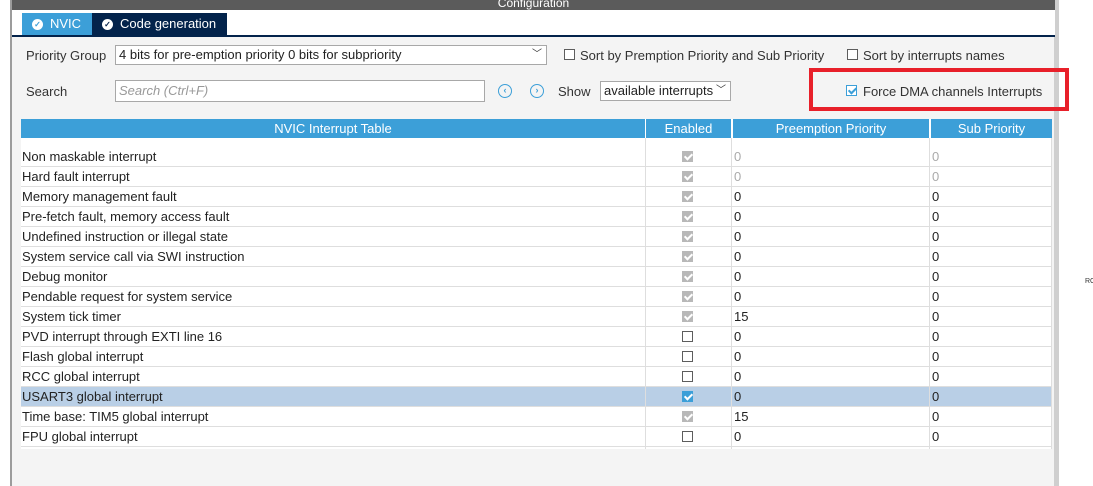  What do you see at coordinates (991, 128) in the screenshot?
I see `header-sub: Sub Priority` at bounding box center [991, 128].